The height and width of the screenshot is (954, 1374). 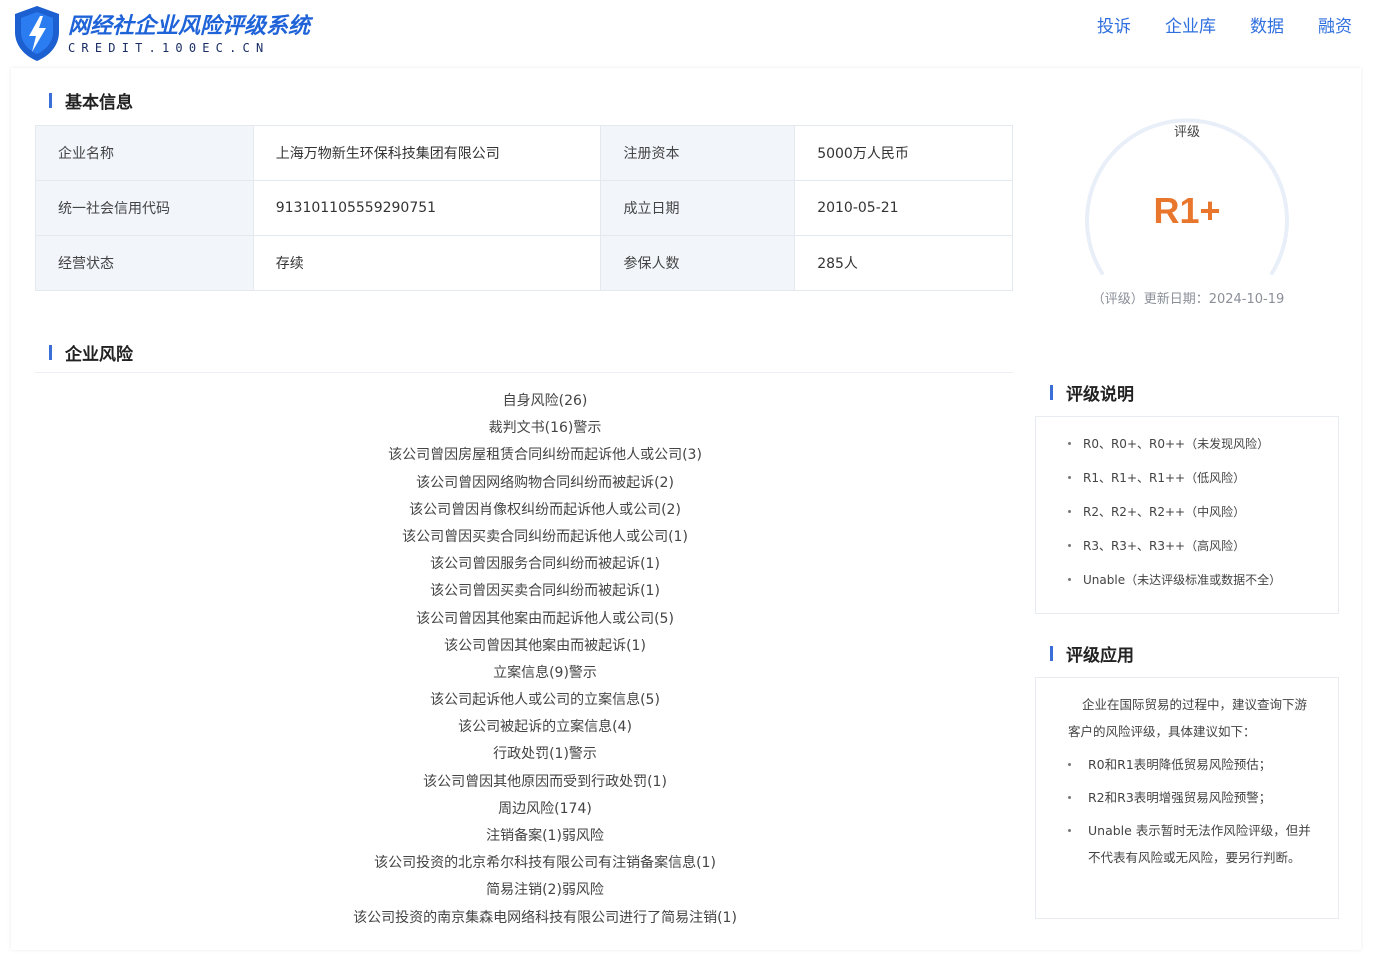 What do you see at coordinates (545, 673) in the screenshot?
I see `risk-item: 立案信息(9)警示` at bounding box center [545, 673].